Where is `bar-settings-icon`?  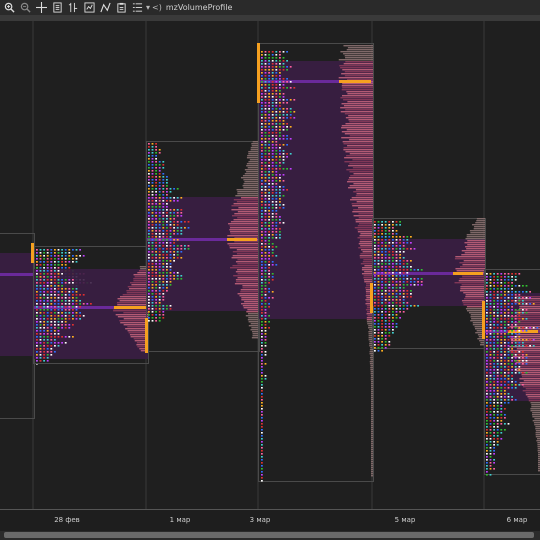
bar-settings-icon is located at coordinates (73, 7).